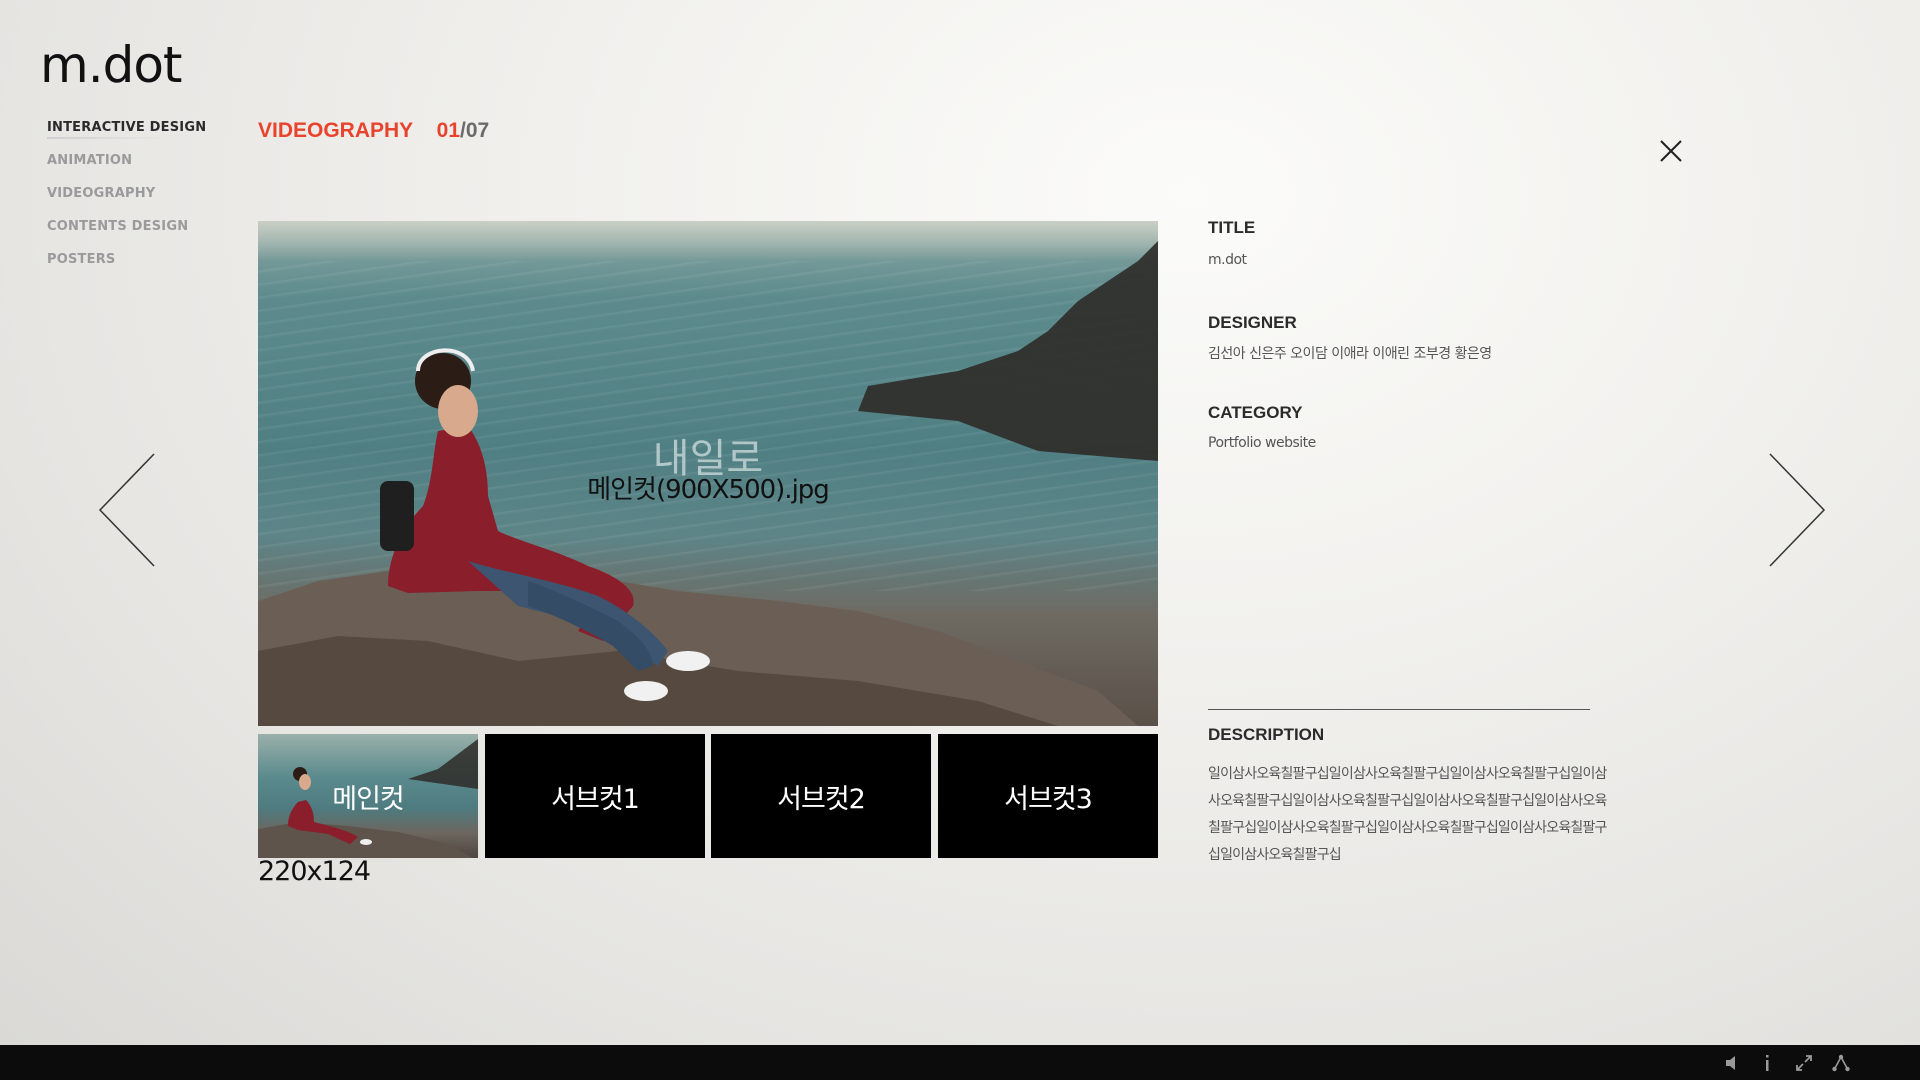  What do you see at coordinates (448, 130) in the screenshot?
I see `page-counter-current: 01` at bounding box center [448, 130].